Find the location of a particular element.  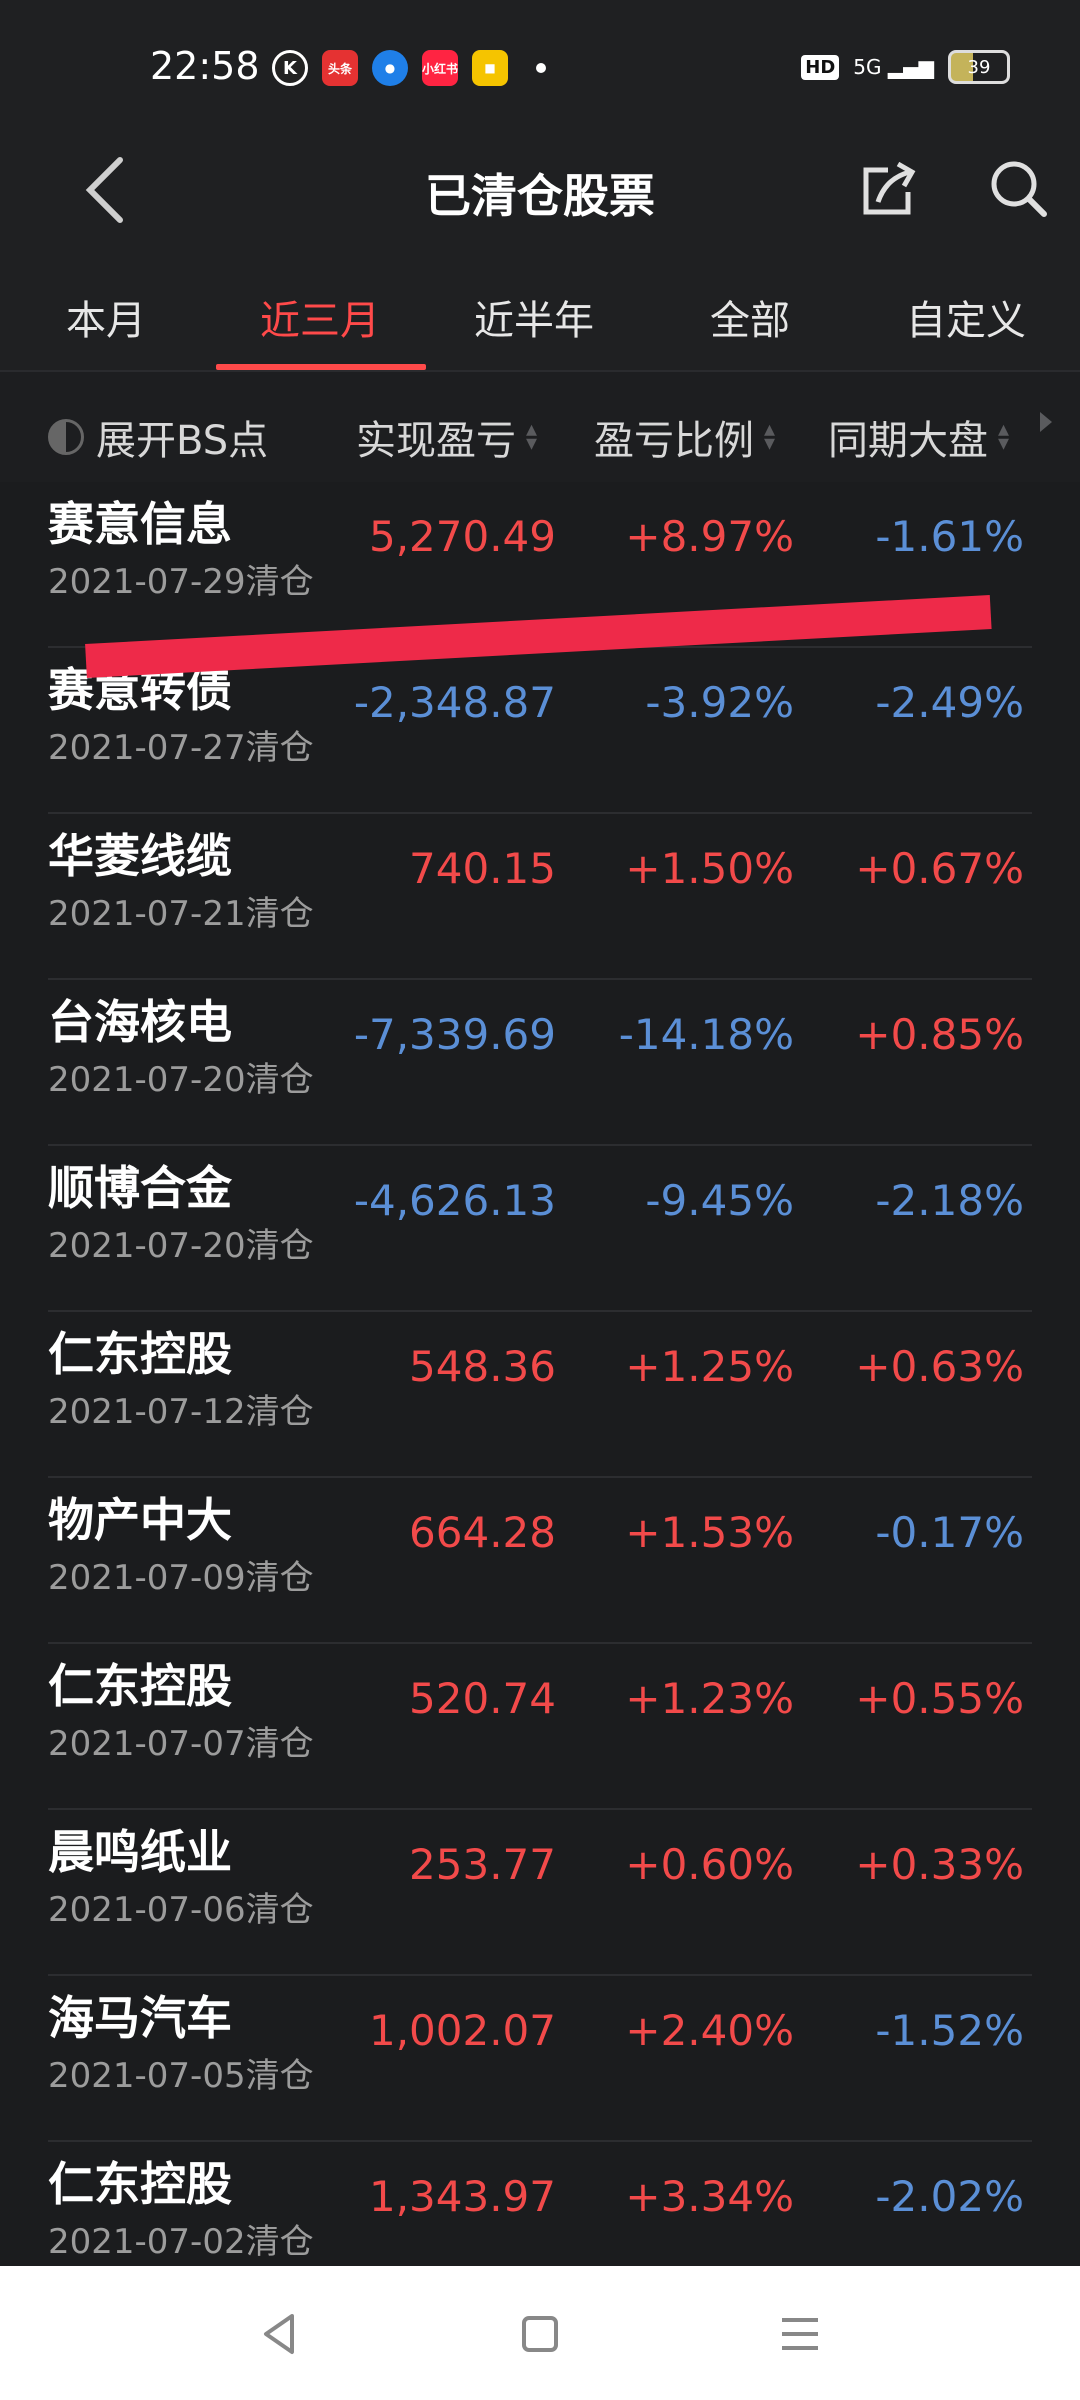

sort-realized-pnl: 实现盈亏 ▴ ▾ is located at coordinates (446, 437).